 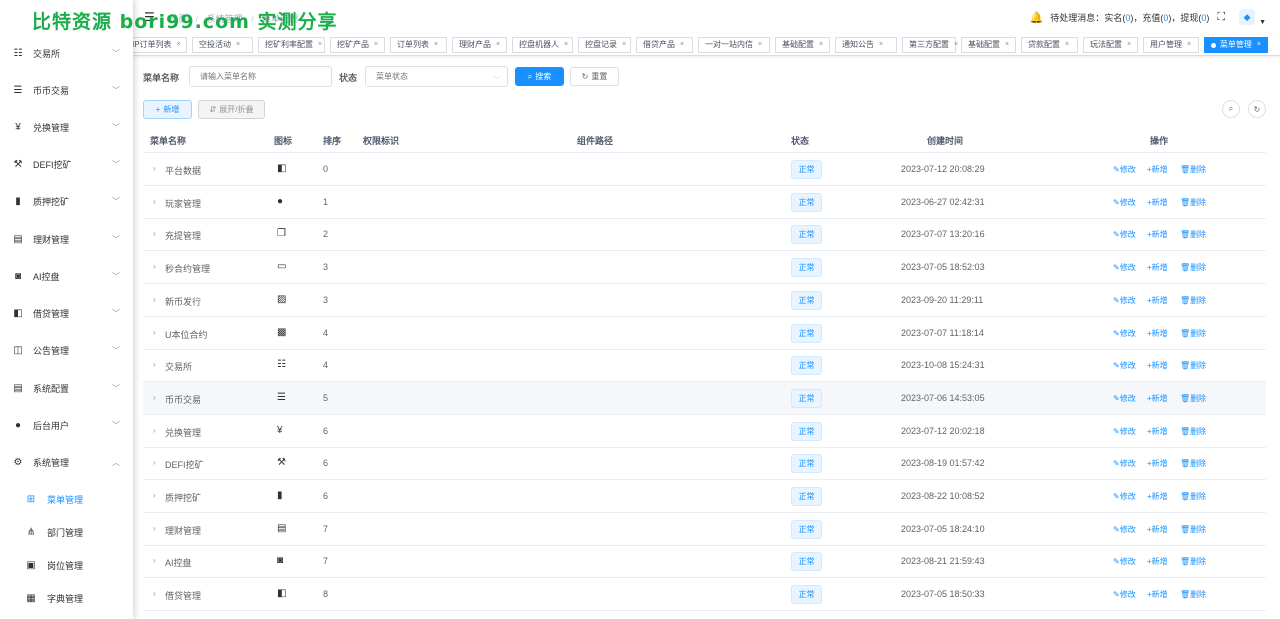 What do you see at coordinates (436, 76) in the screenshot?
I see `status-select` at bounding box center [436, 76].